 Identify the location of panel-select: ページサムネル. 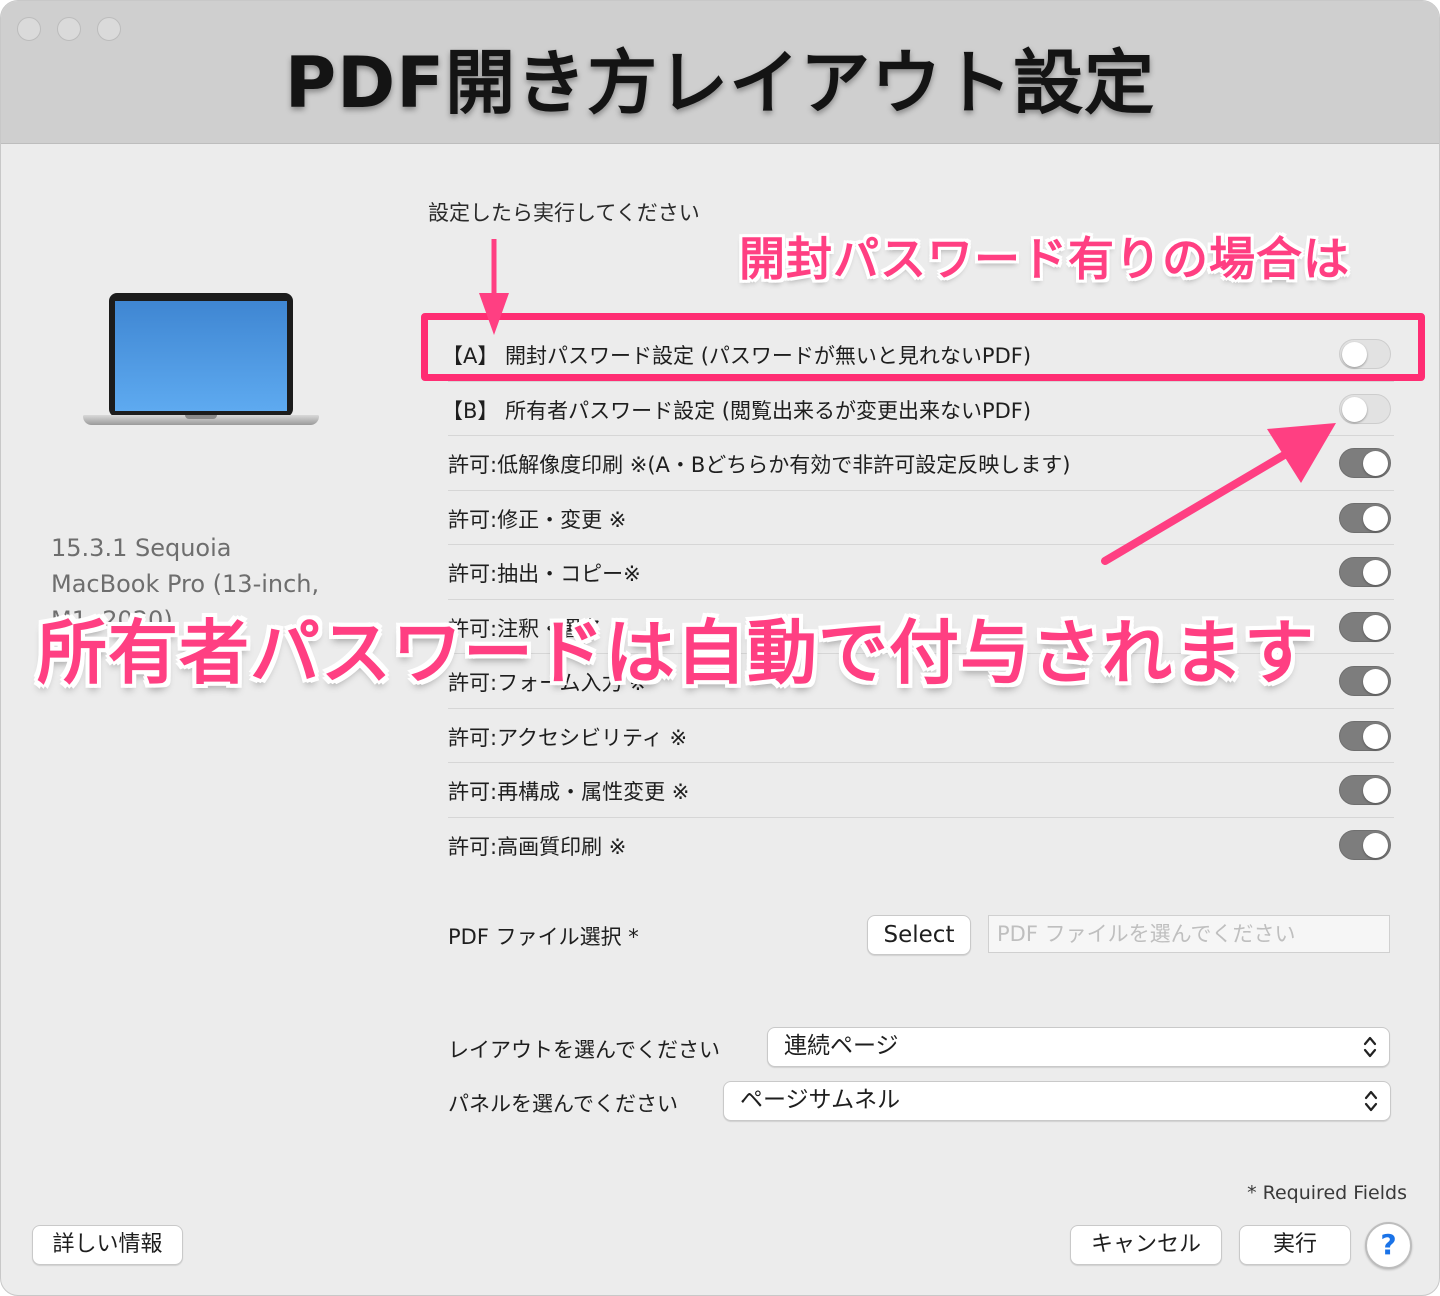
(1057, 1101).